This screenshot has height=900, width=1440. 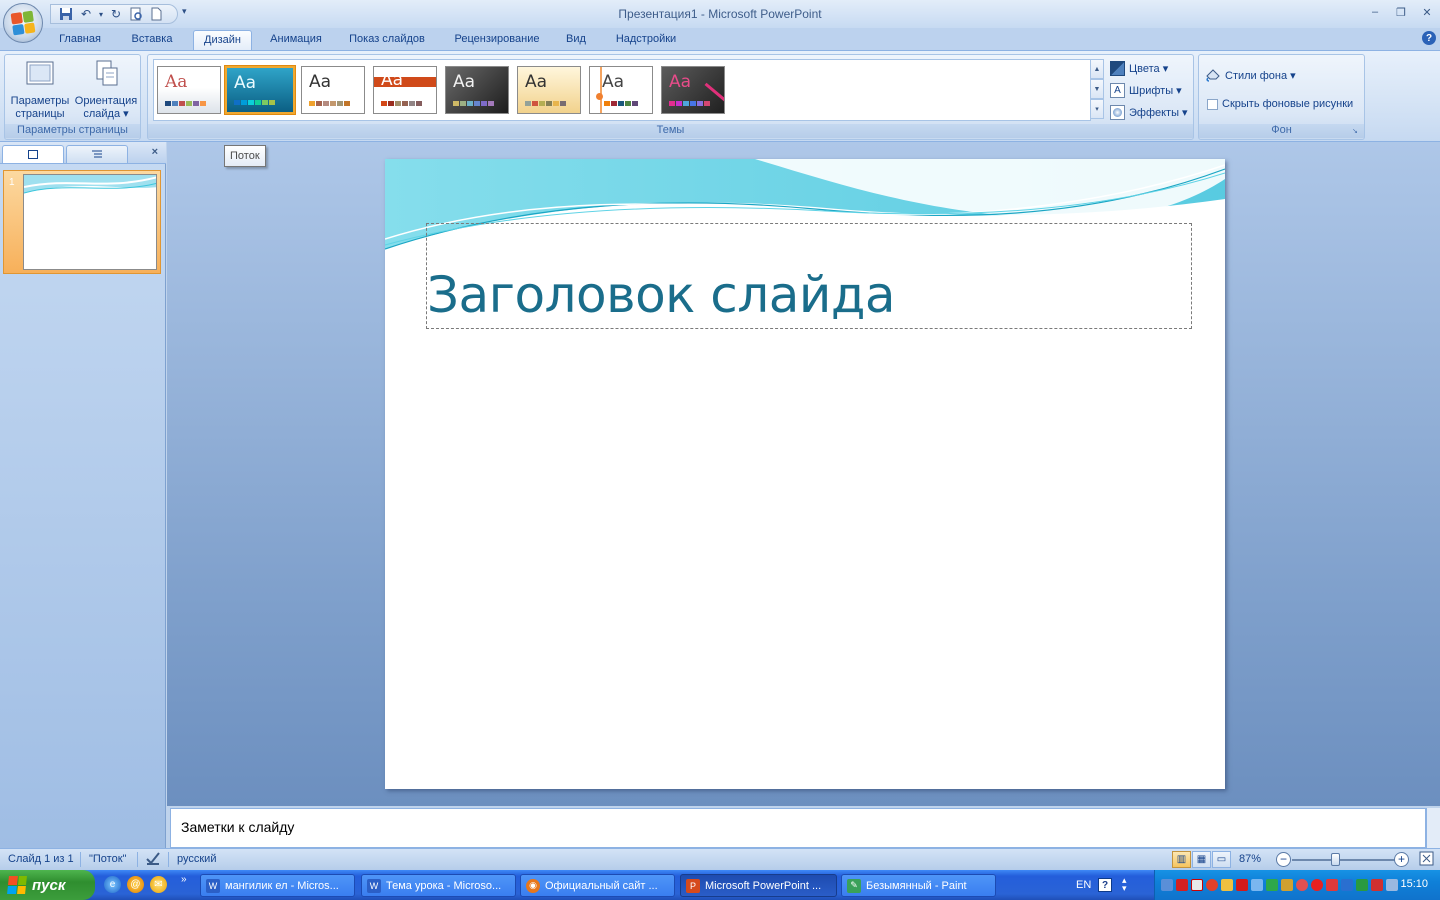 What do you see at coordinates (184, 11) in the screenshot?
I see `customize-qat-icon: ▾` at bounding box center [184, 11].